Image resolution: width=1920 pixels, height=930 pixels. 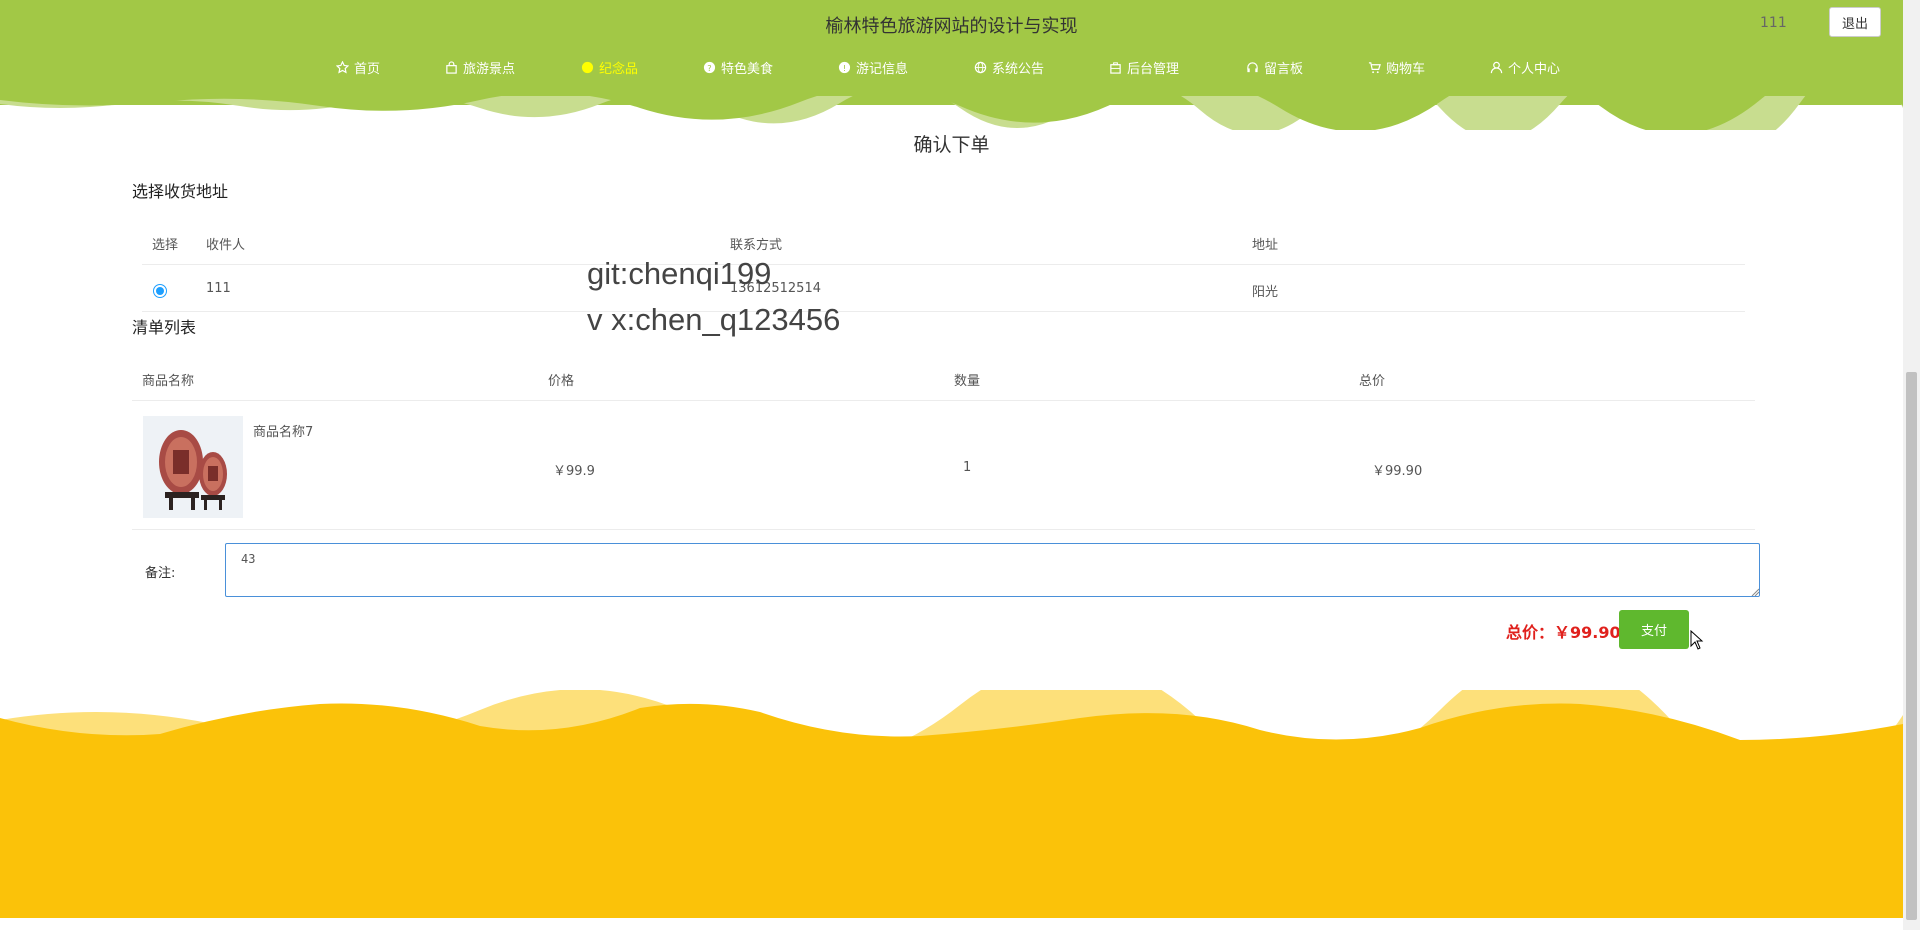 I want to click on site-title: 榆林特色旅游网站的设计与实现, so click(x=951, y=26).